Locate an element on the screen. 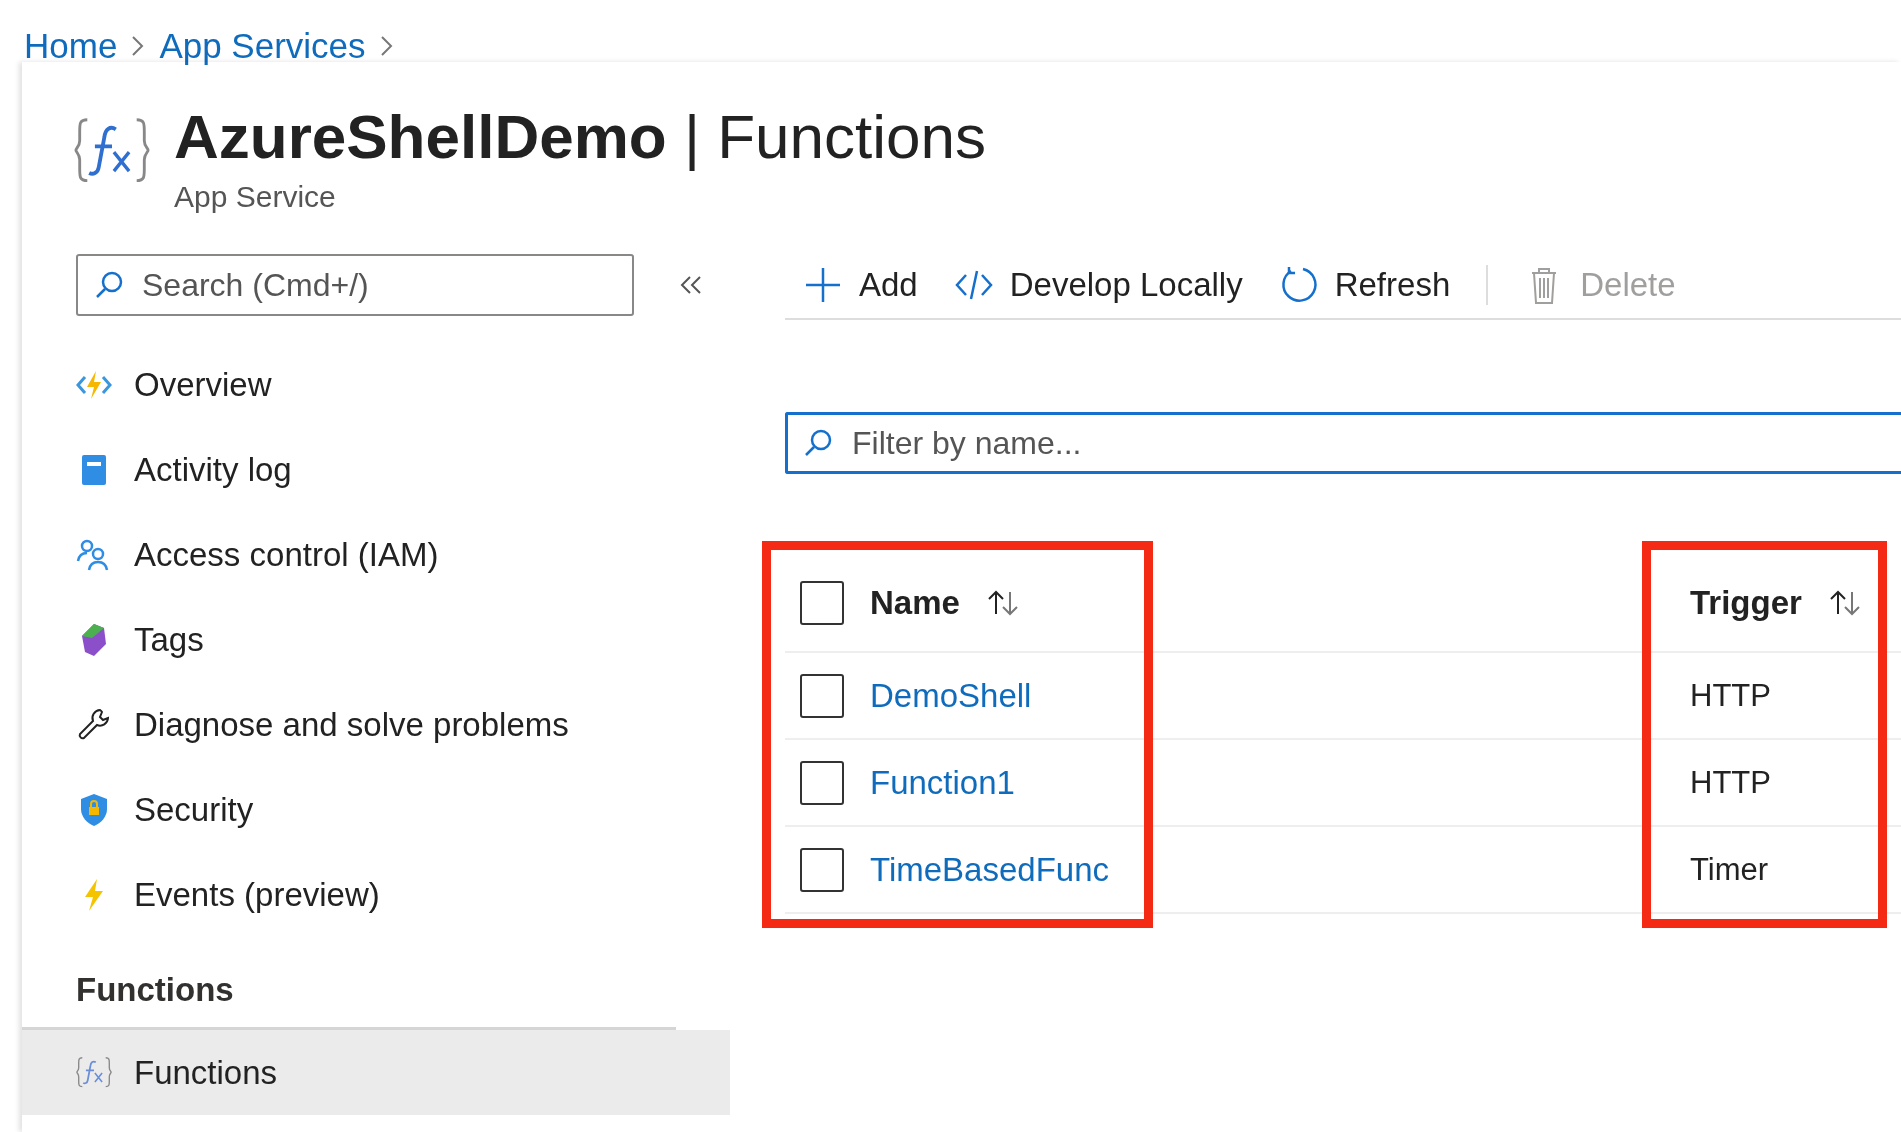 This screenshot has width=1901, height=1132. sidebar-item: Tags is located at coordinates (376, 639).